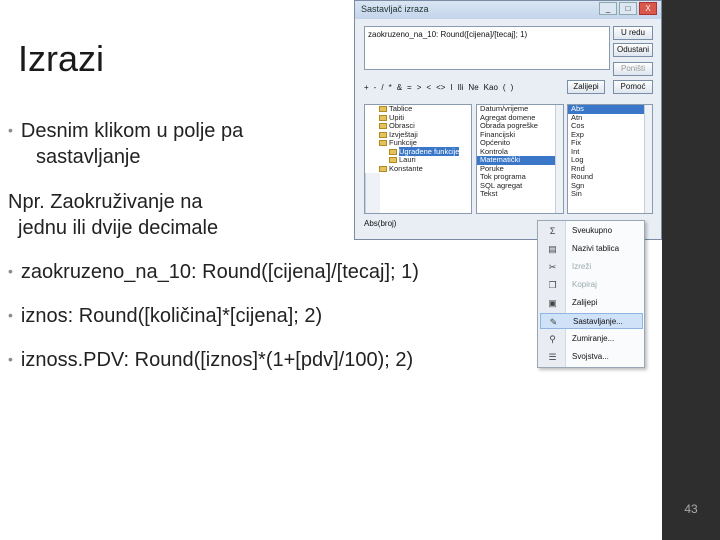 The width and height of the screenshot is (720, 540). What do you see at coordinates (418, 126) in the screenshot?
I see `tree-item: Obrasci` at bounding box center [418, 126].